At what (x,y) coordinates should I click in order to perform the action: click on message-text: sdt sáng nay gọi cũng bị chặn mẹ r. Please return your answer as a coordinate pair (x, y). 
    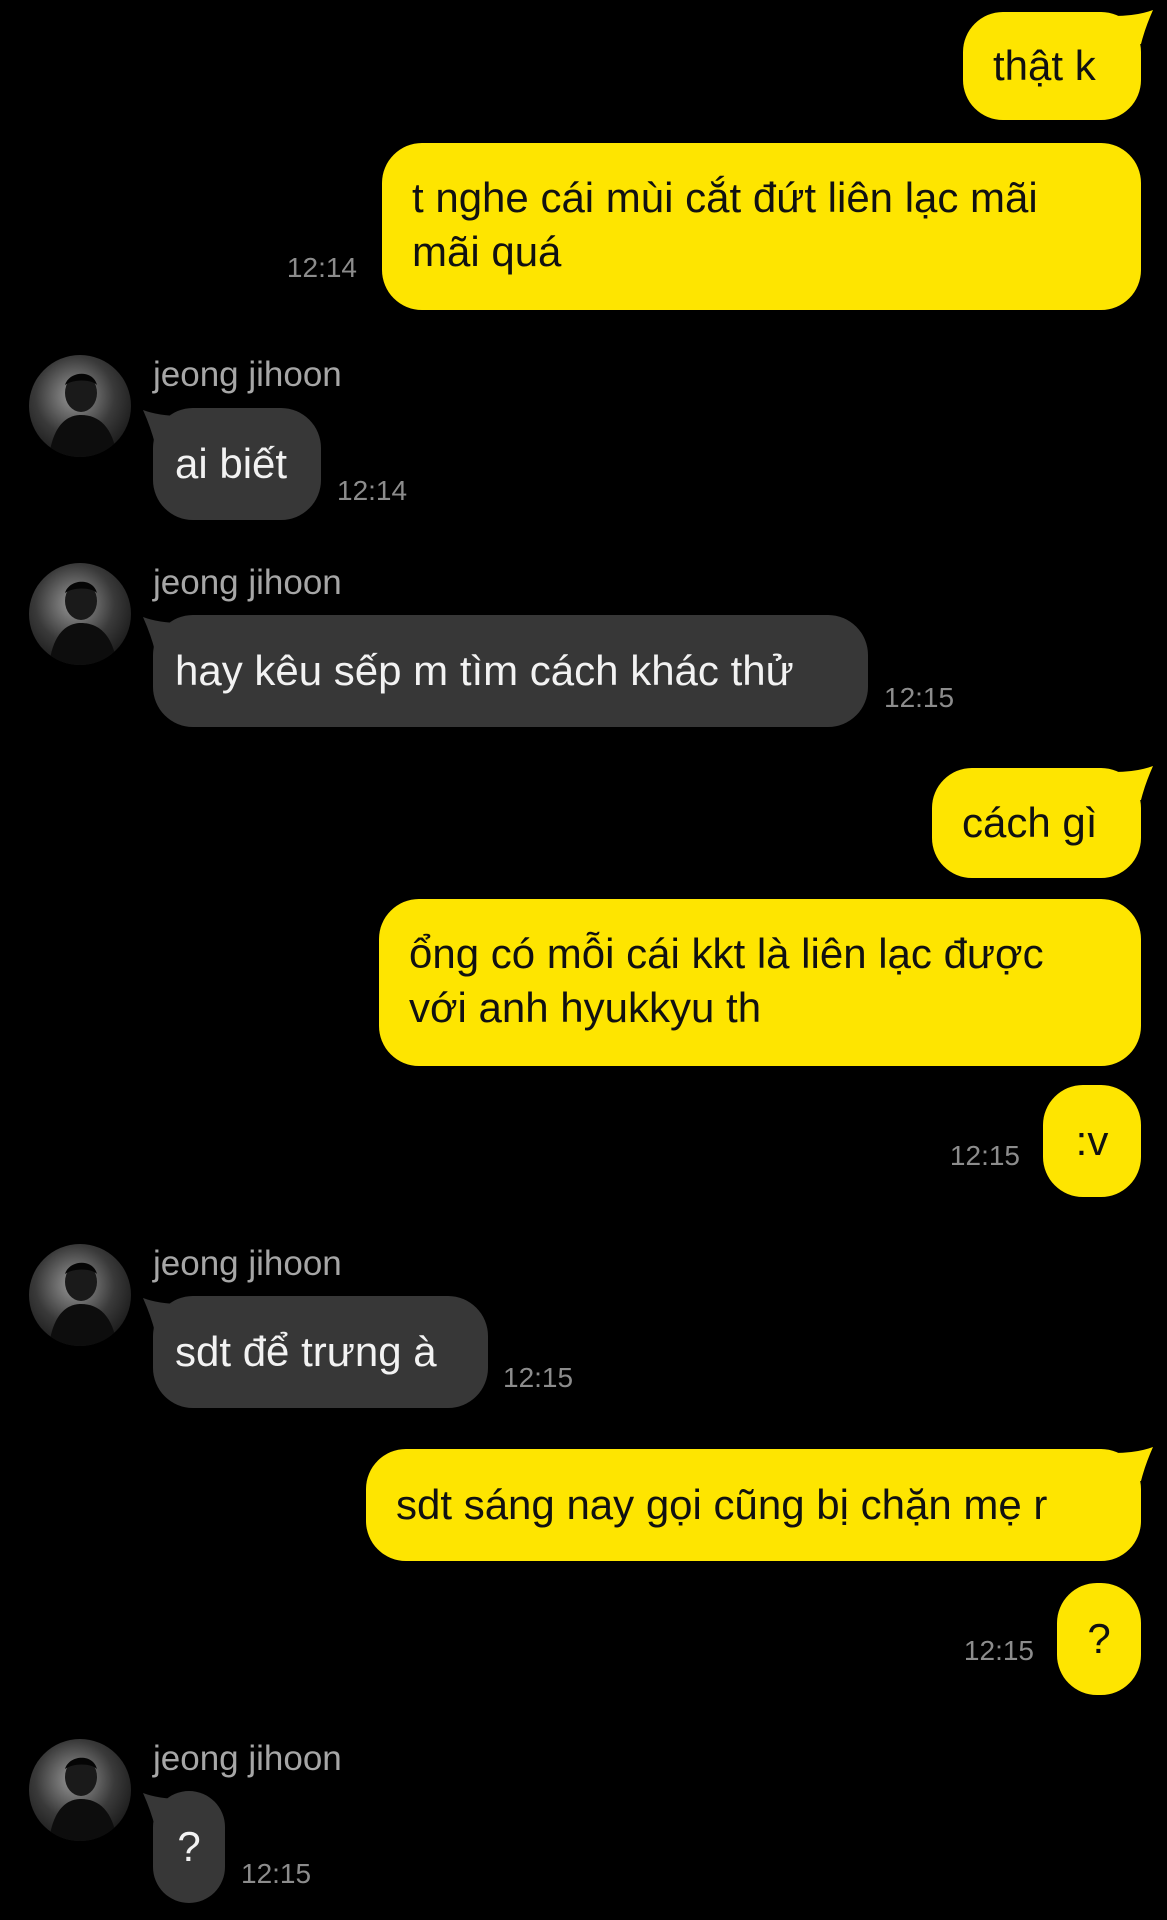
    Looking at the image, I should click on (722, 1504).